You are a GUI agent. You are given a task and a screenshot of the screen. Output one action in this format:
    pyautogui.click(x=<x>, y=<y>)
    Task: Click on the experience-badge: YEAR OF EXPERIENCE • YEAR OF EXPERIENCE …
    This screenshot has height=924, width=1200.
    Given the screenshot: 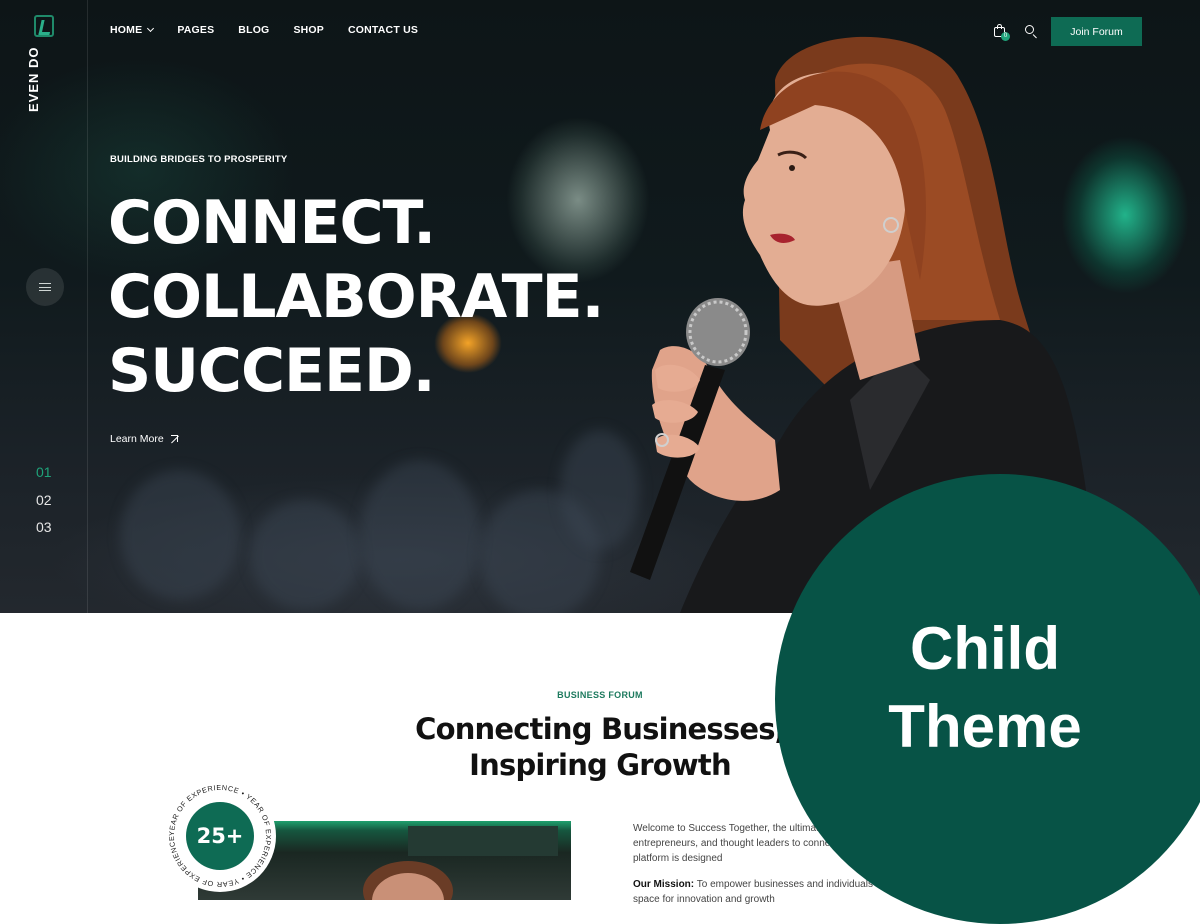 What is the action you would take?
    pyautogui.click(x=220, y=836)
    